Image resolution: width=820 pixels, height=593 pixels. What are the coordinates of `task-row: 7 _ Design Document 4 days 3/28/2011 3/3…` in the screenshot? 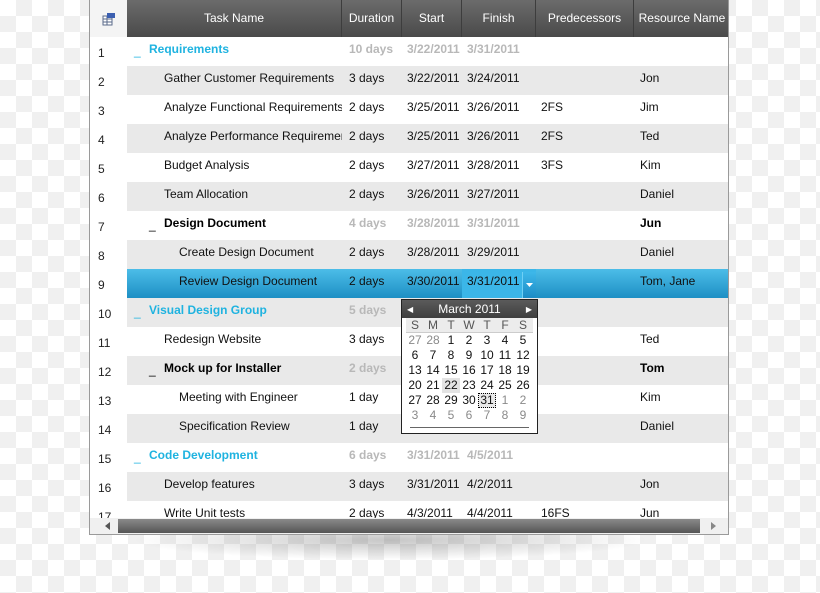 It's located at (409, 225).